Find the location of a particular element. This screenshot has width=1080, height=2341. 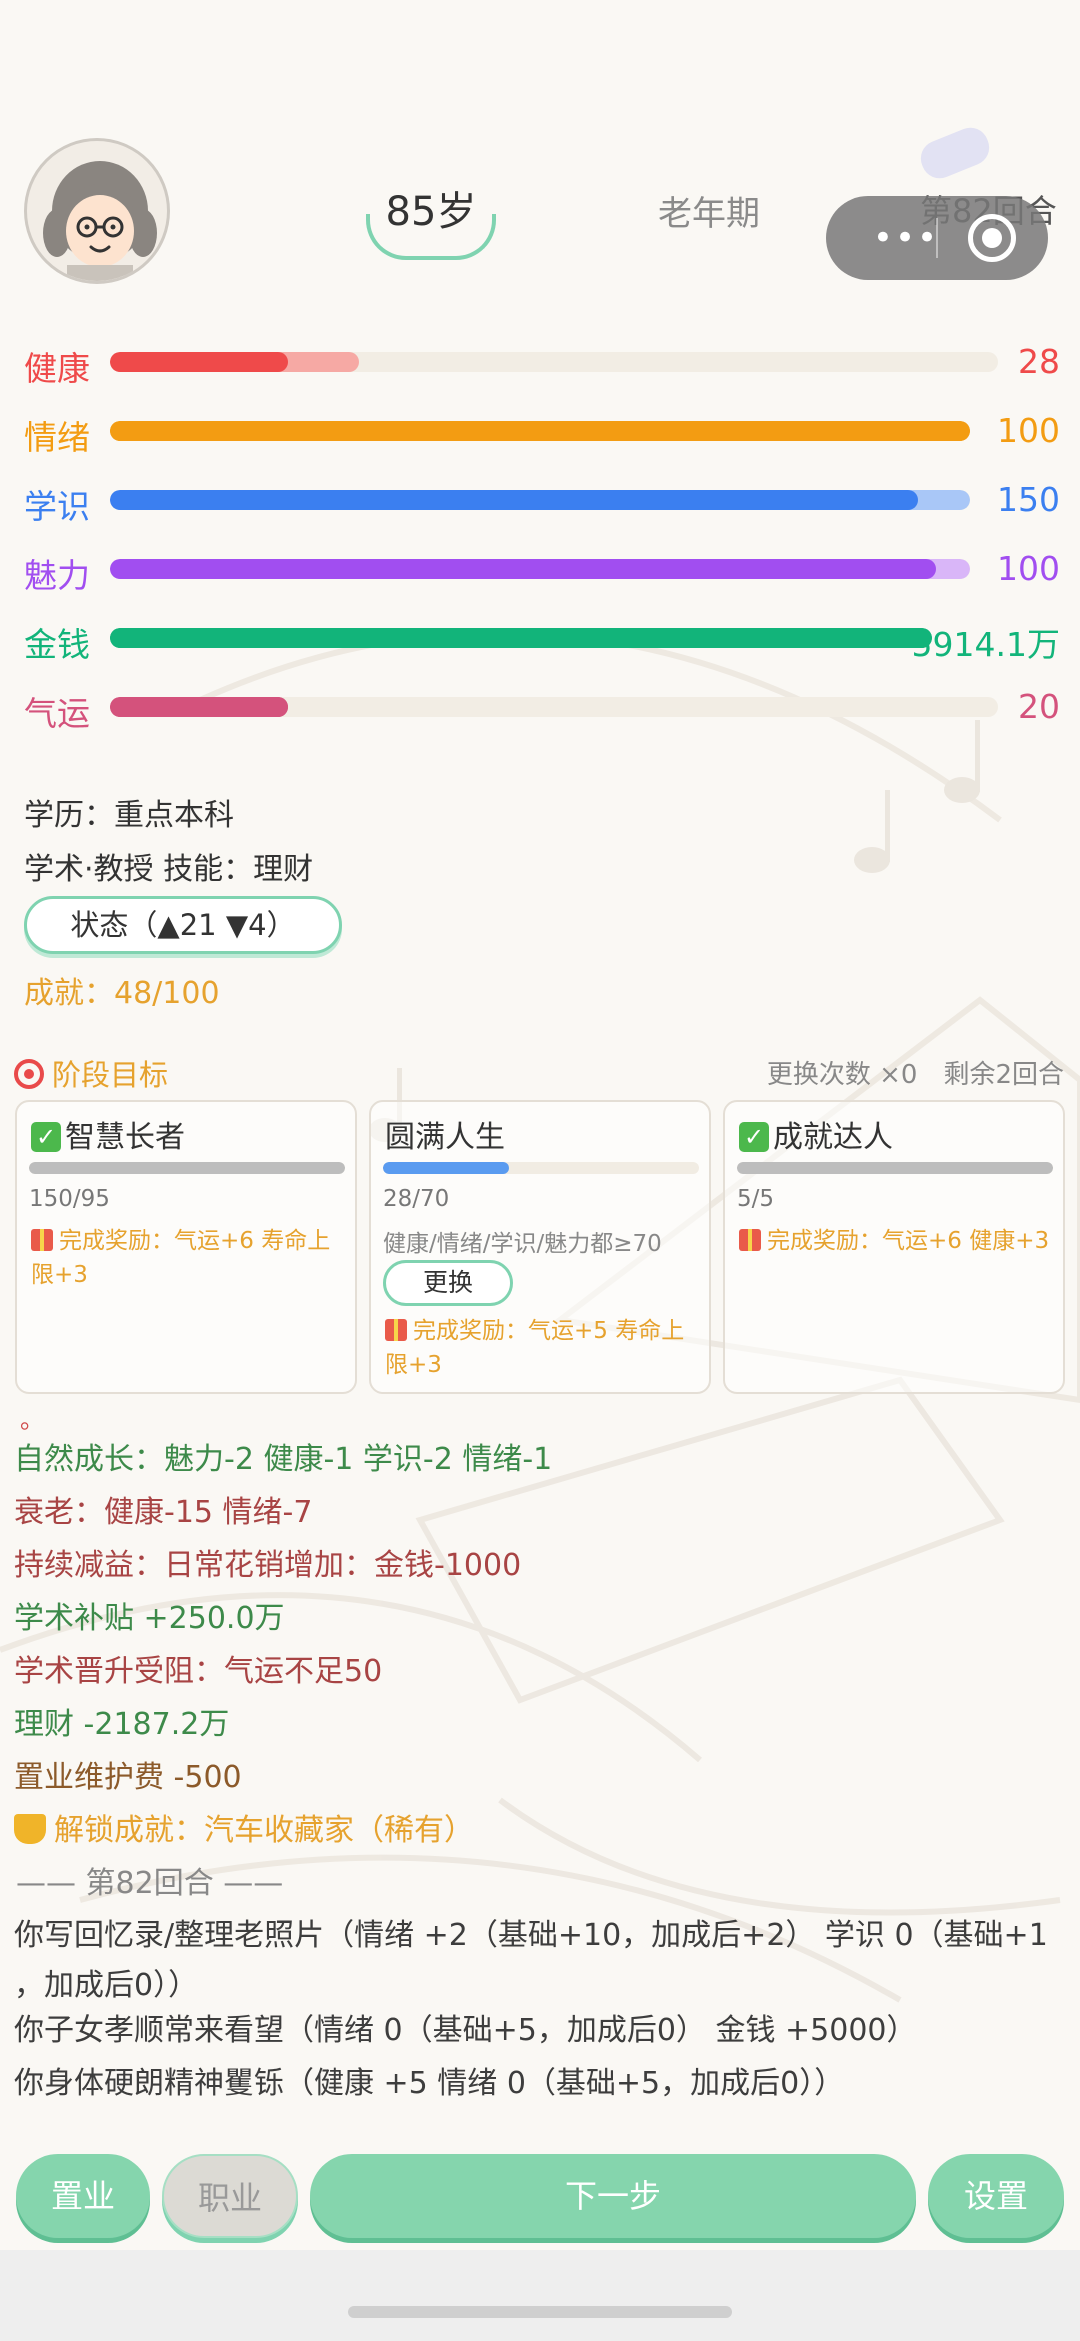

goal-reward: 完成奖励：气运+6 健康+3 is located at coordinates (897, 1241).